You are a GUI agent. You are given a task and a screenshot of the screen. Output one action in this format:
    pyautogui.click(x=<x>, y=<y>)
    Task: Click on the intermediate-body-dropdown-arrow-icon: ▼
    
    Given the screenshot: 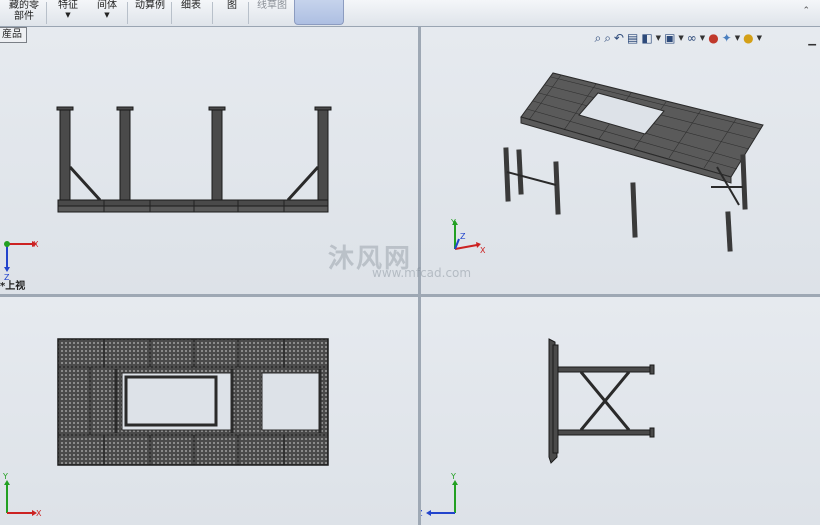 What is the action you would take?
    pyautogui.click(x=106, y=15)
    